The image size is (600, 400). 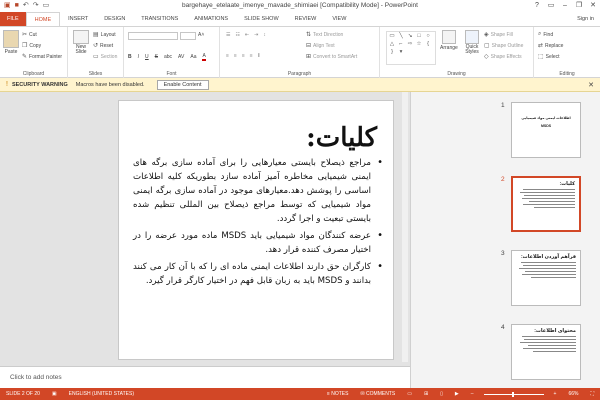 I want to click on start-slideshow-icon: ▭, so click(x=46, y=6).